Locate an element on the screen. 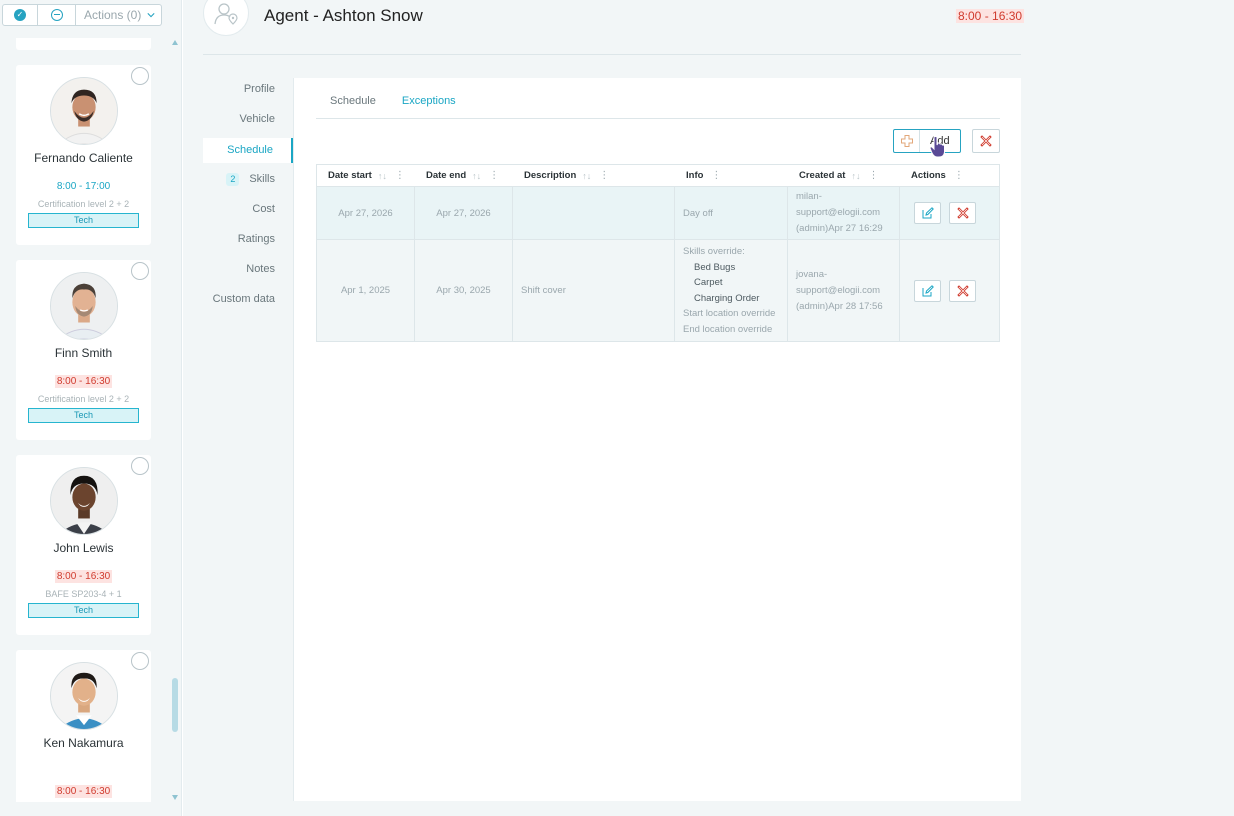 This screenshot has width=1234, height=816. scroll-up-arrow-icon is located at coordinates (175, 42).